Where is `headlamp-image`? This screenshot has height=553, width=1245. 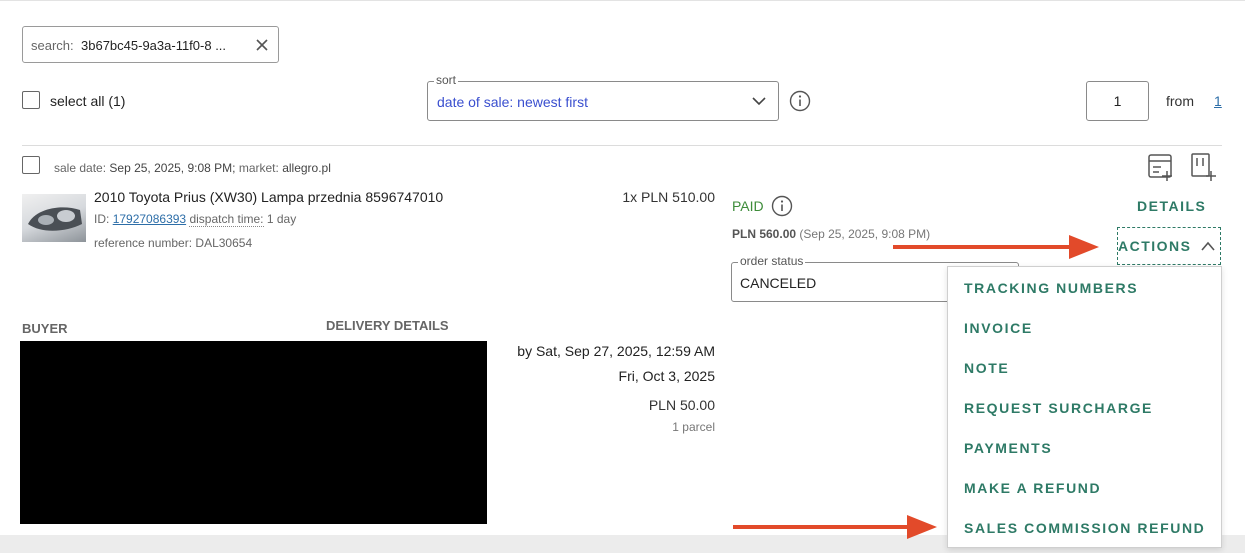 headlamp-image is located at coordinates (55, 219).